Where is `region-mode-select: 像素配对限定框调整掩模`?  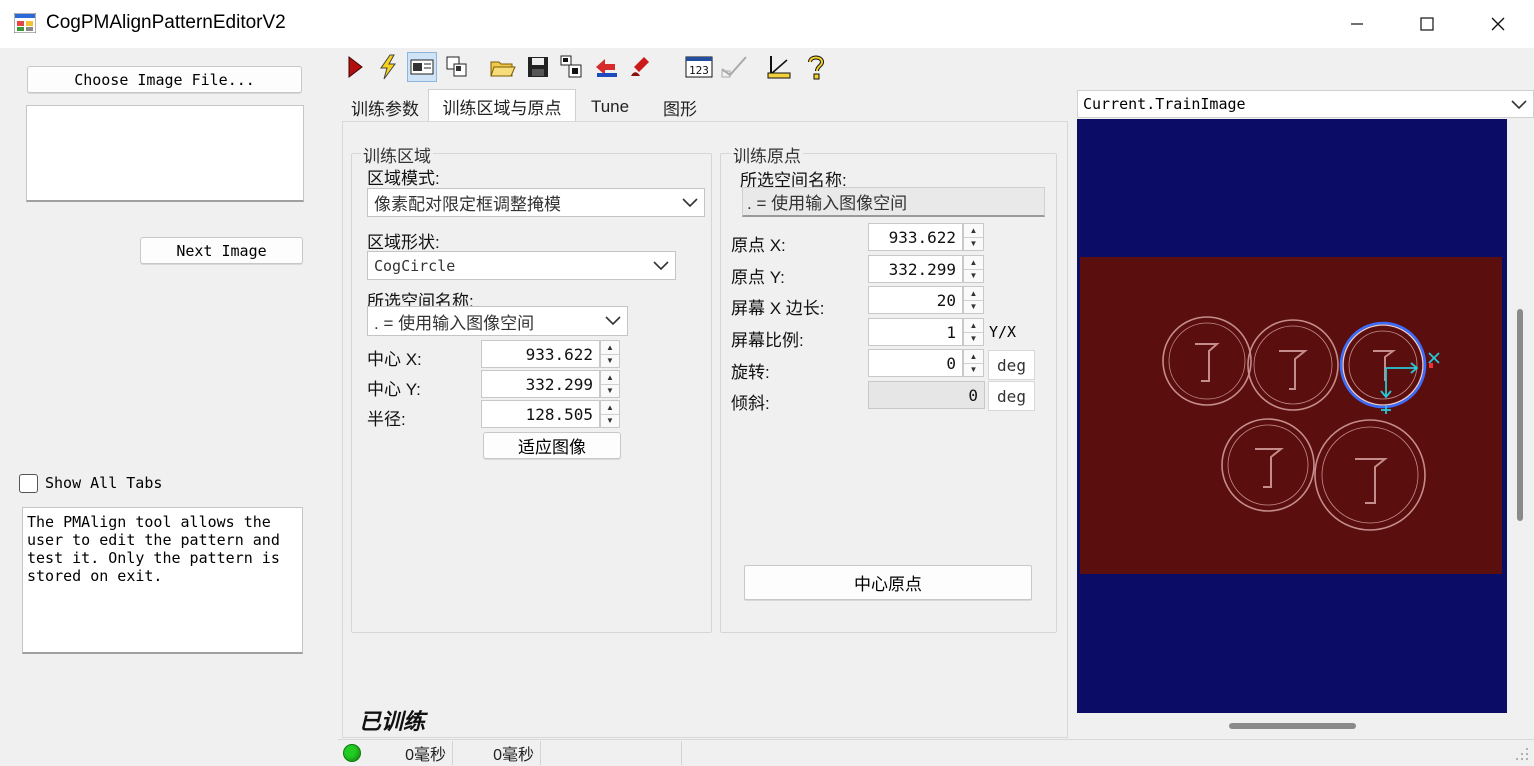 region-mode-select: 像素配对限定框调整掩模 is located at coordinates (536, 202).